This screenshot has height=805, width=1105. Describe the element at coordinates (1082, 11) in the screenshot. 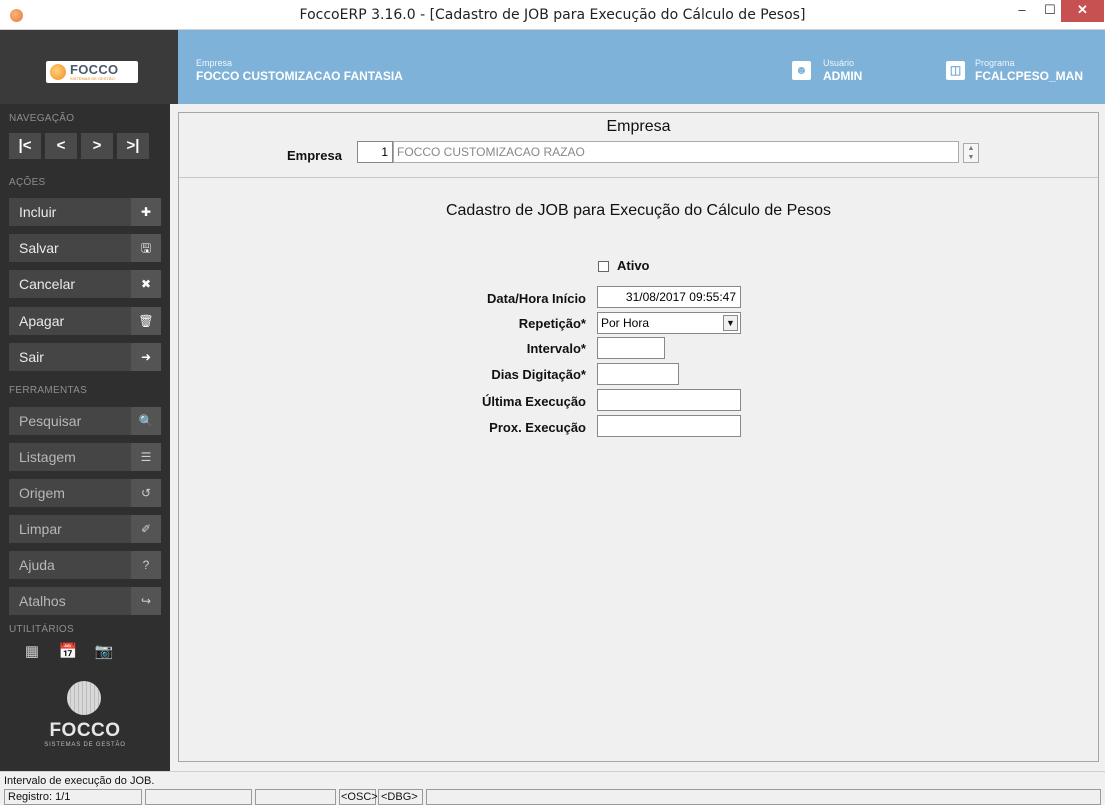

I see `close-button: ✕` at that location.